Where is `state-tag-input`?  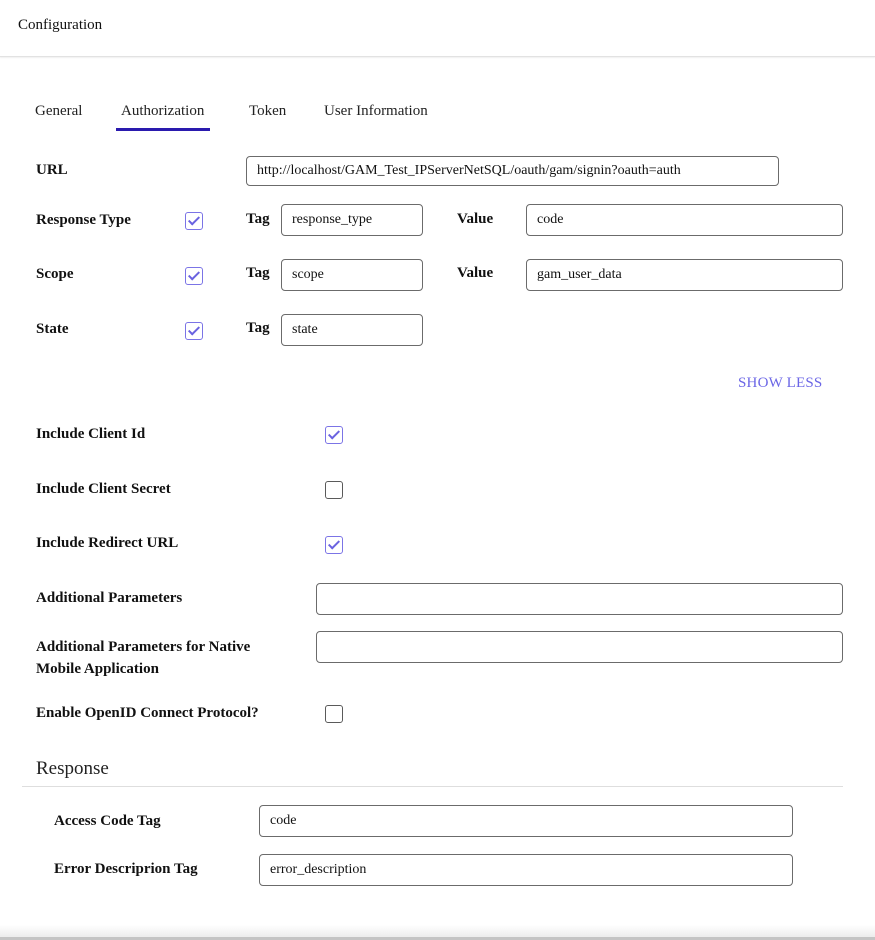 state-tag-input is located at coordinates (352, 330).